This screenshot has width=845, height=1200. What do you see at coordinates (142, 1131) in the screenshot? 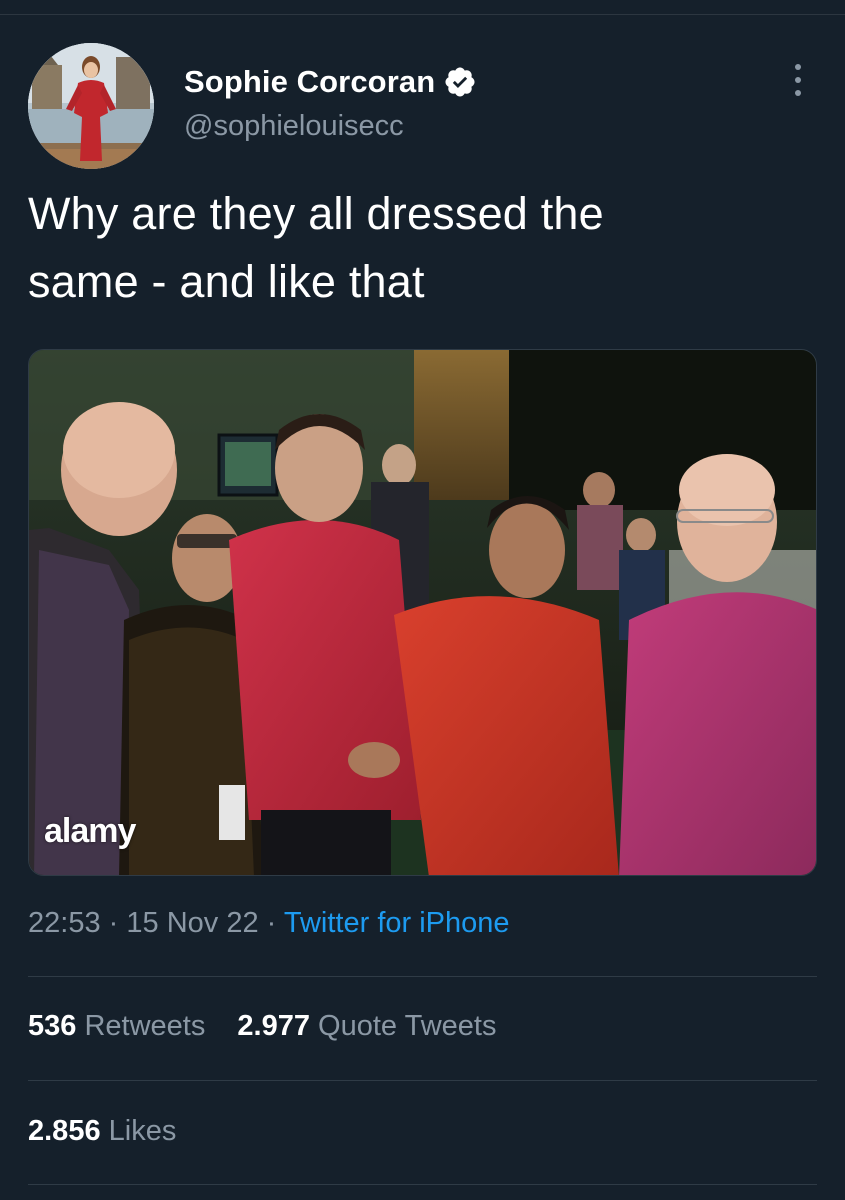
I see `likes-label: Likes` at bounding box center [142, 1131].